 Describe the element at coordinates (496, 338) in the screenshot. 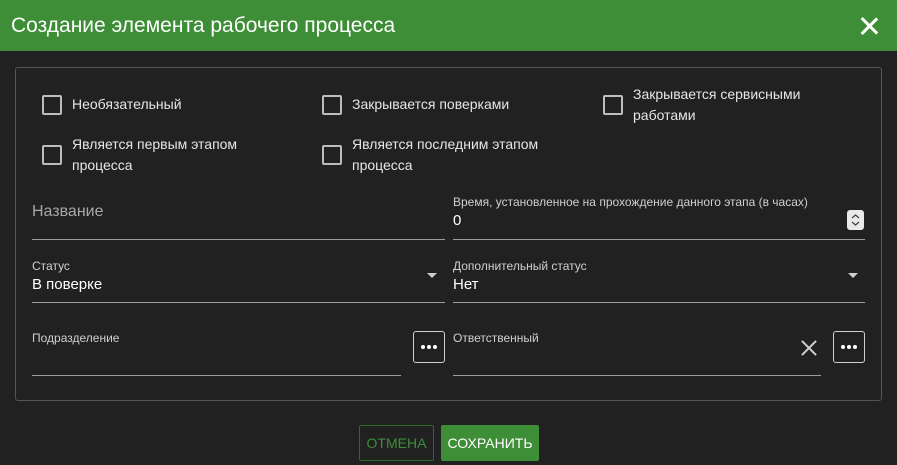

I see `responsible-label: Ответственный` at that location.